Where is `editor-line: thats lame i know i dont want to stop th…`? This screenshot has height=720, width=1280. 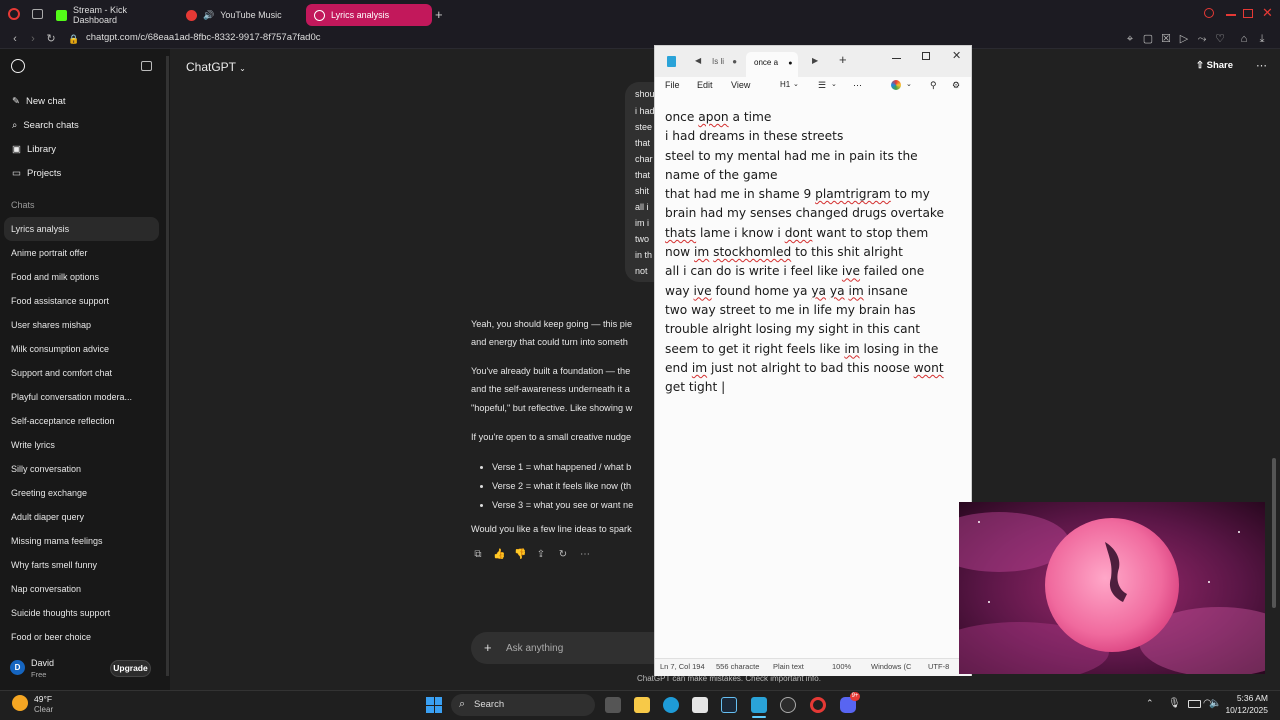 editor-line: thats lame i know i dont want to stop th… is located at coordinates (818, 233).